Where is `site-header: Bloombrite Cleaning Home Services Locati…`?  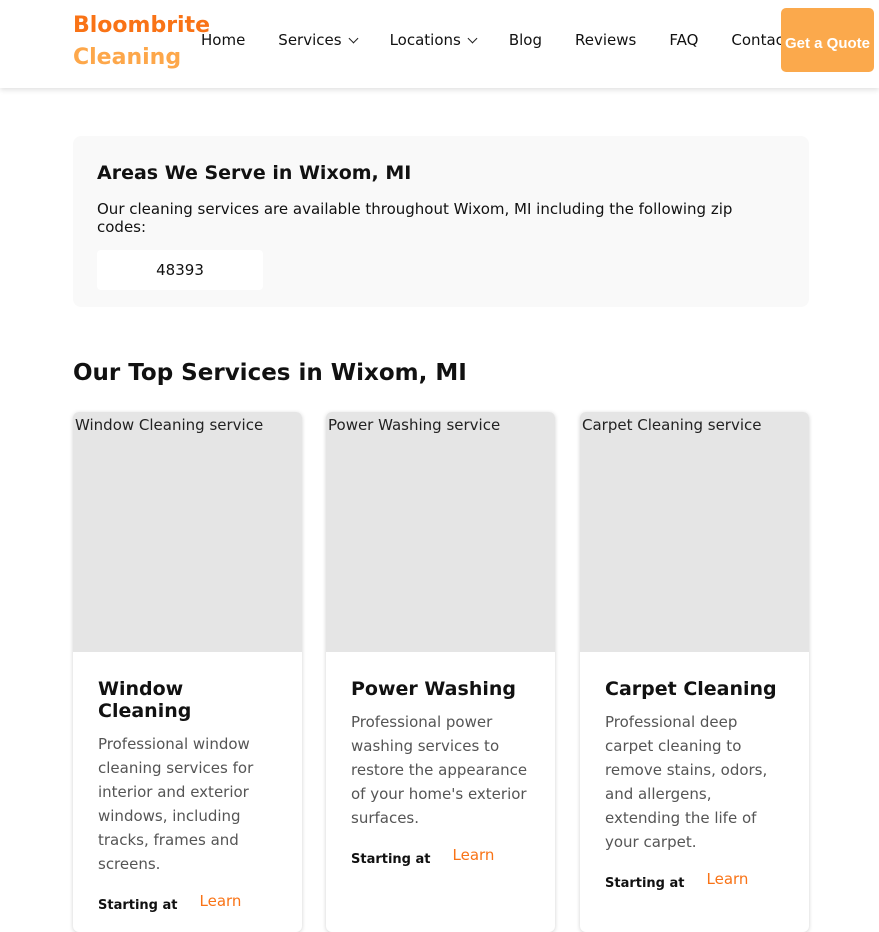 site-header: Bloombrite Cleaning Home Services Locati… is located at coordinates (439, 44).